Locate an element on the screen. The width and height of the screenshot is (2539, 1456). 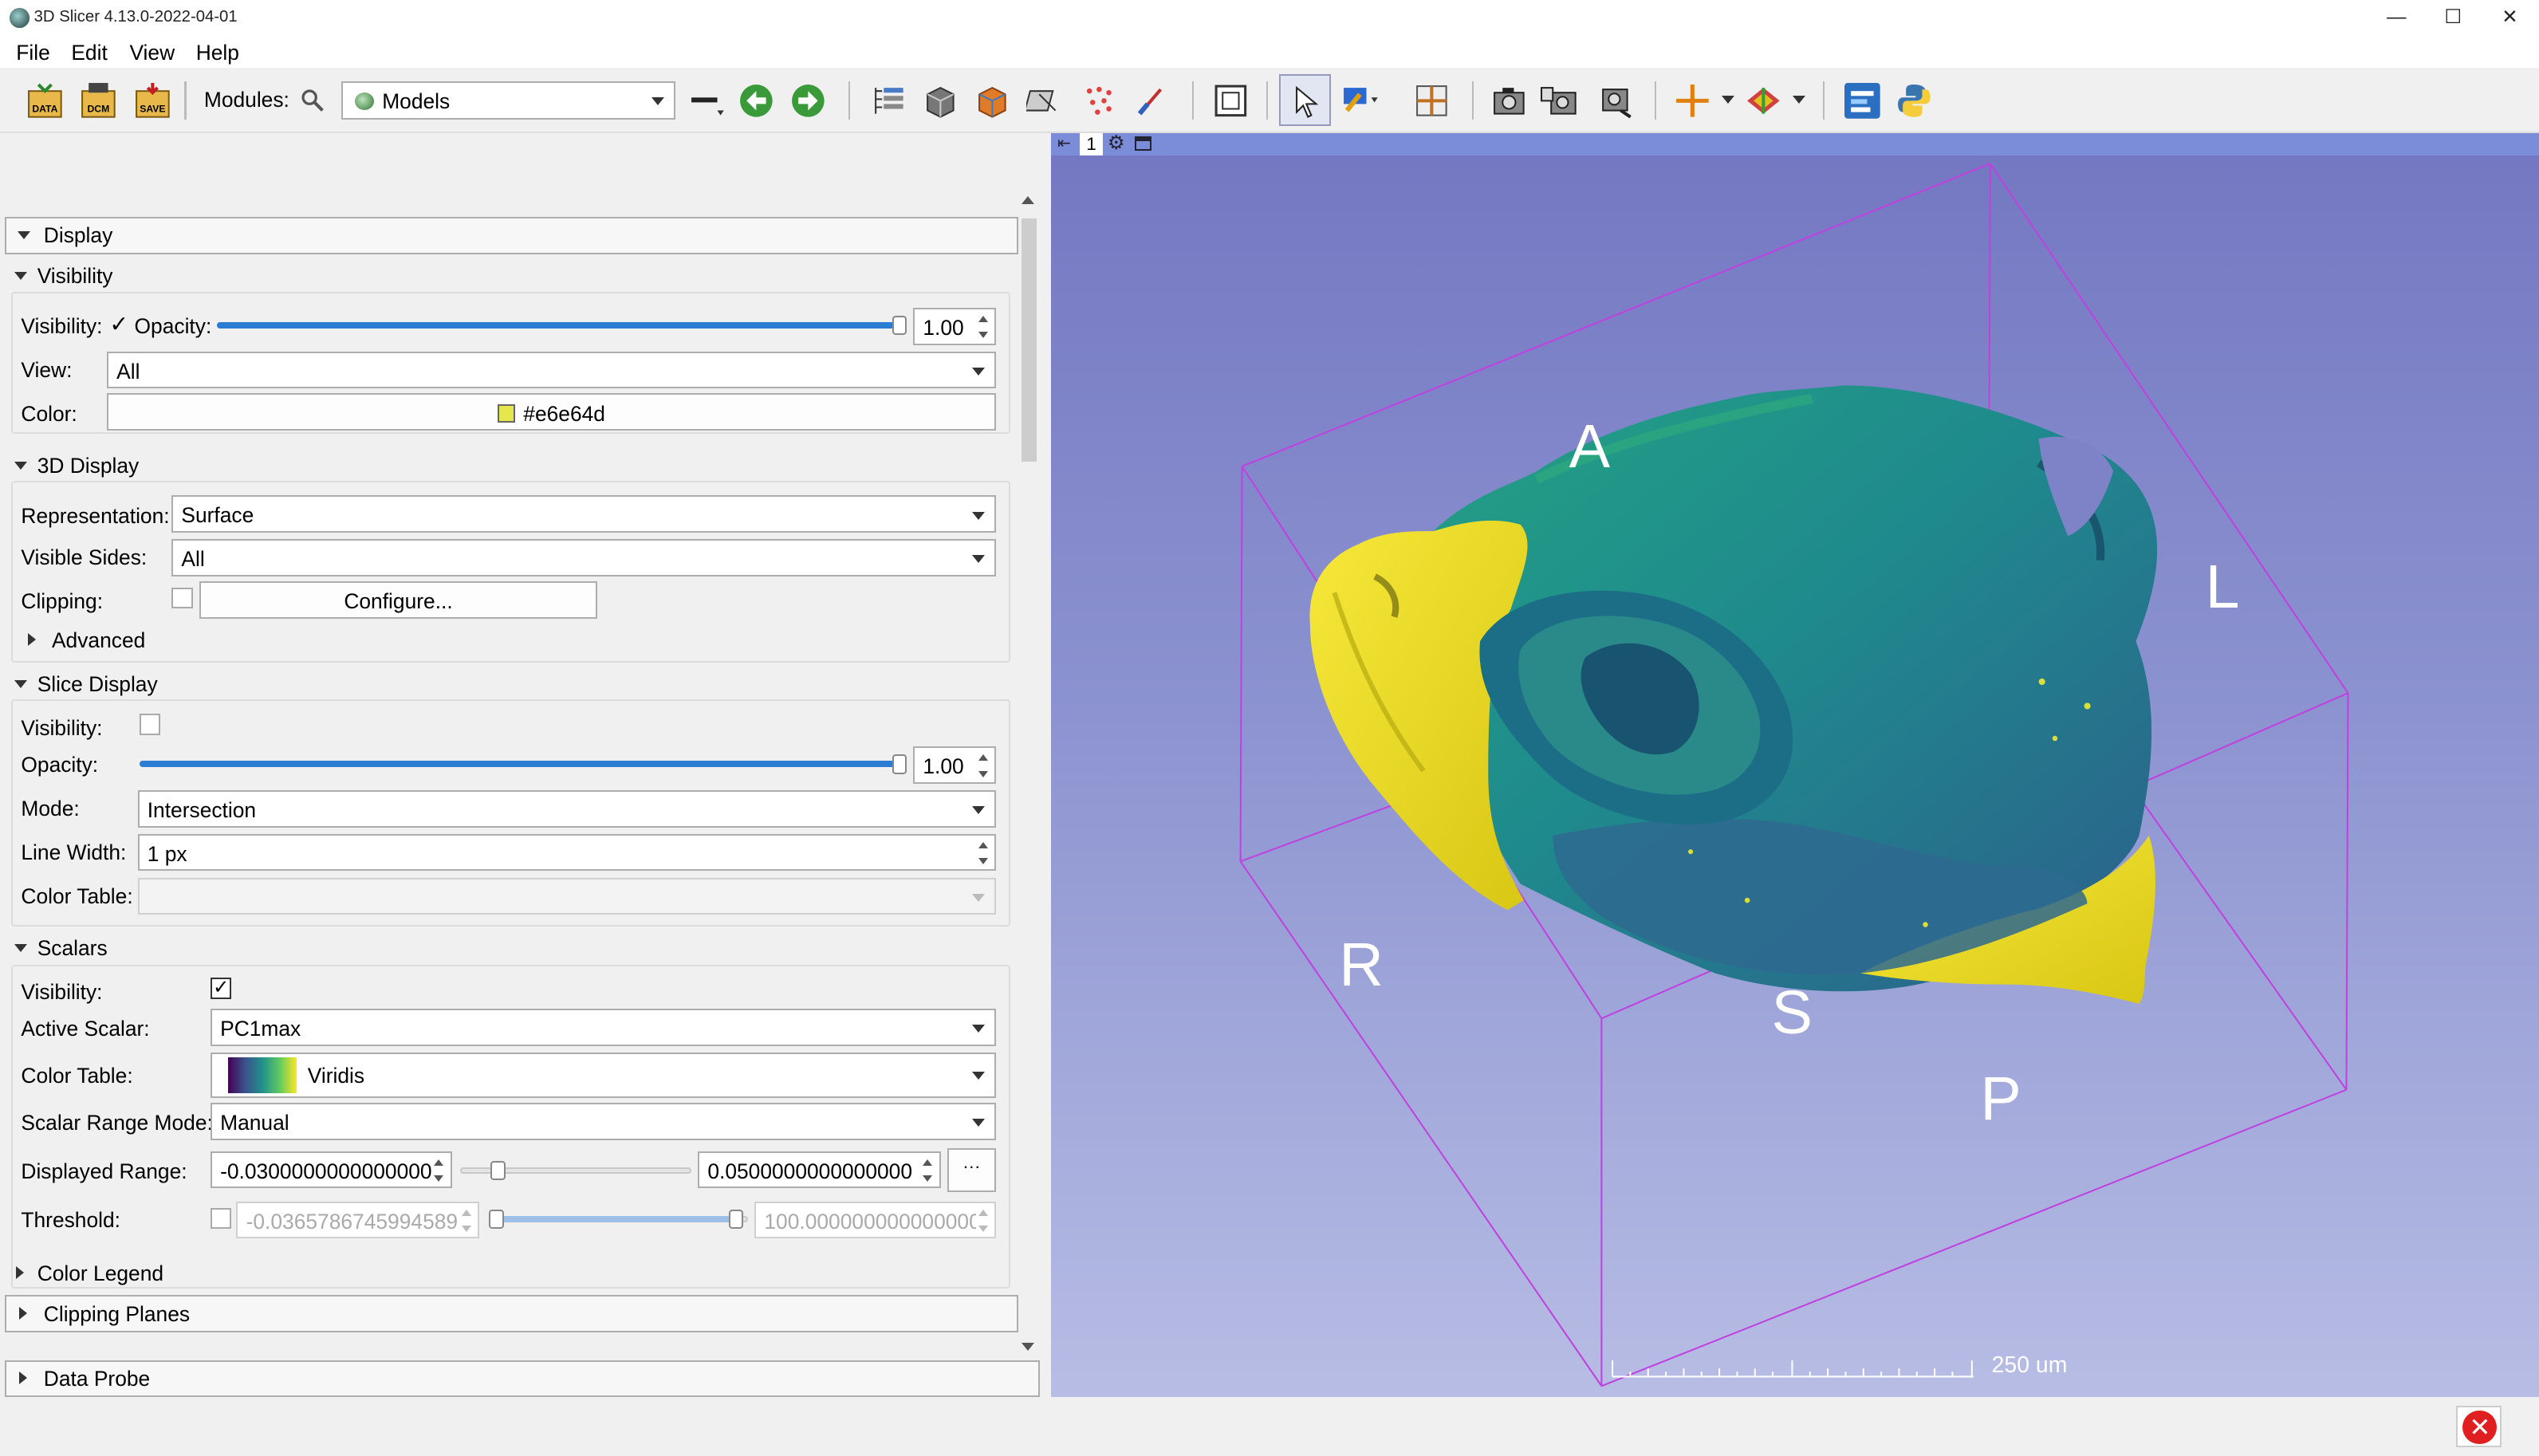
range-min-spinbox: -0.0300000000000000 is located at coordinates (331, 1170).